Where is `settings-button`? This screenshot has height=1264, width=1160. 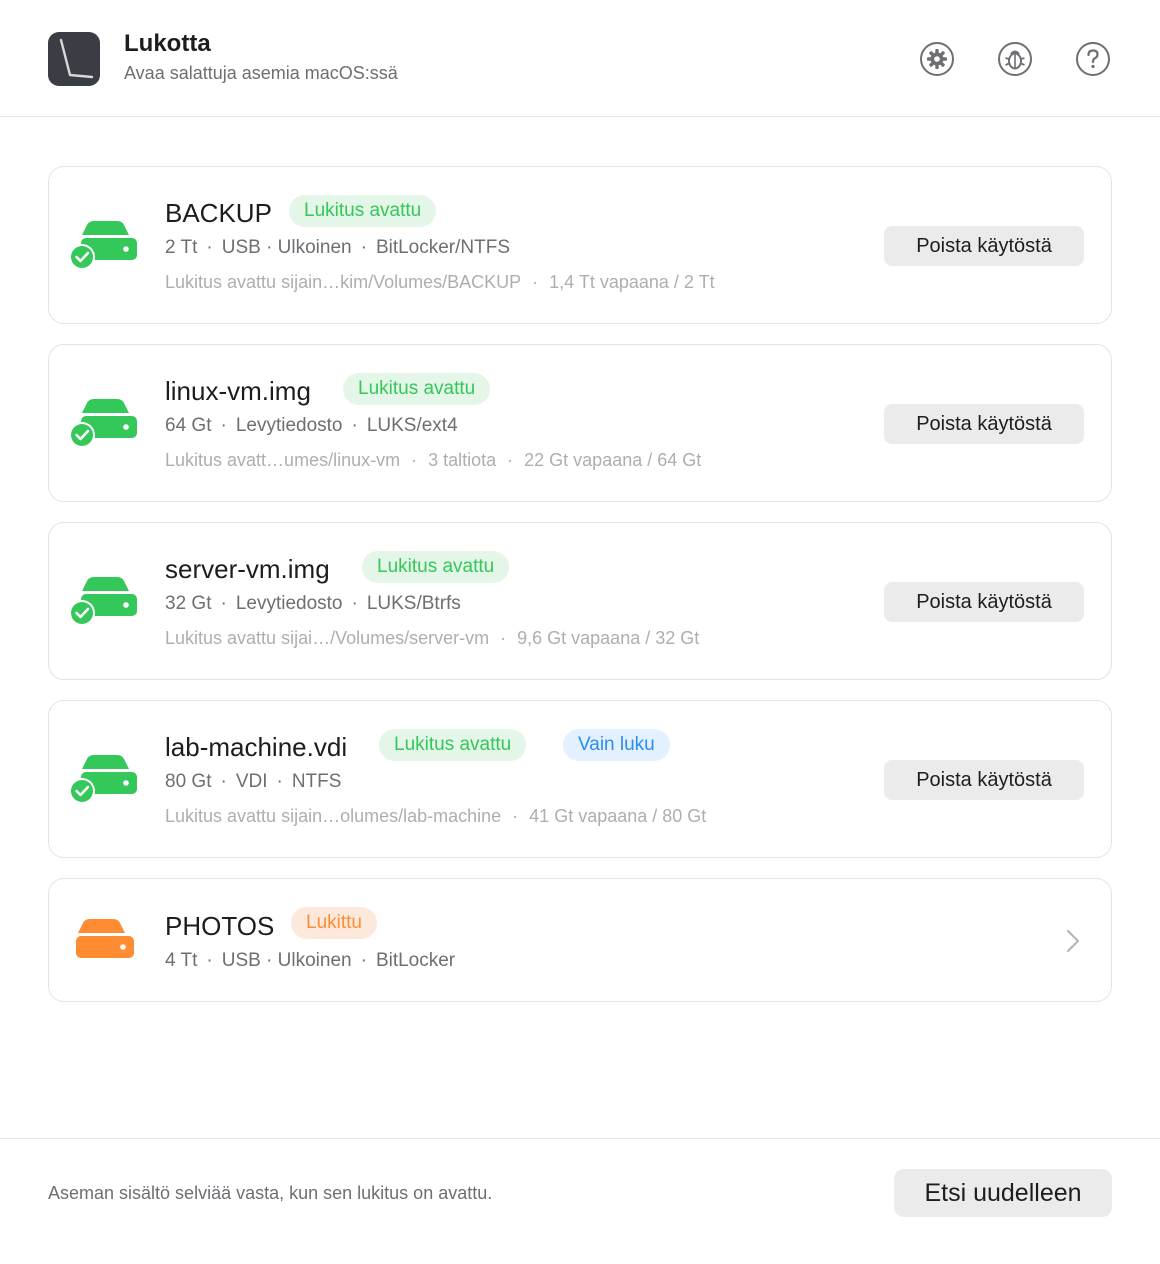
settings-button is located at coordinates (937, 59).